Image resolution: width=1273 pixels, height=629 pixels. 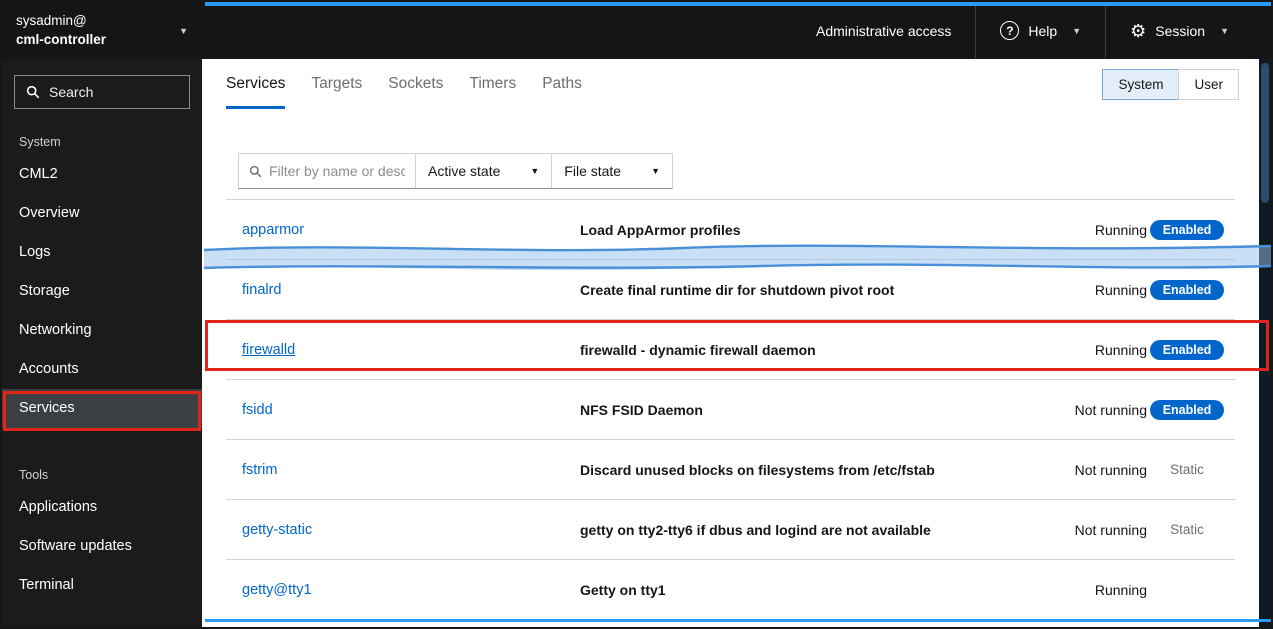 I want to click on service-name-link: fsidd, so click(x=257, y=410).